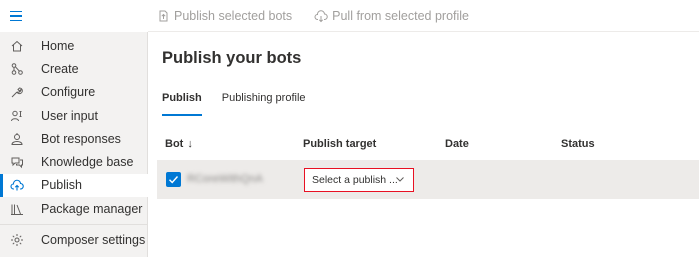  I want to click on sidebar-item-label: Configure, so click(68, 92).